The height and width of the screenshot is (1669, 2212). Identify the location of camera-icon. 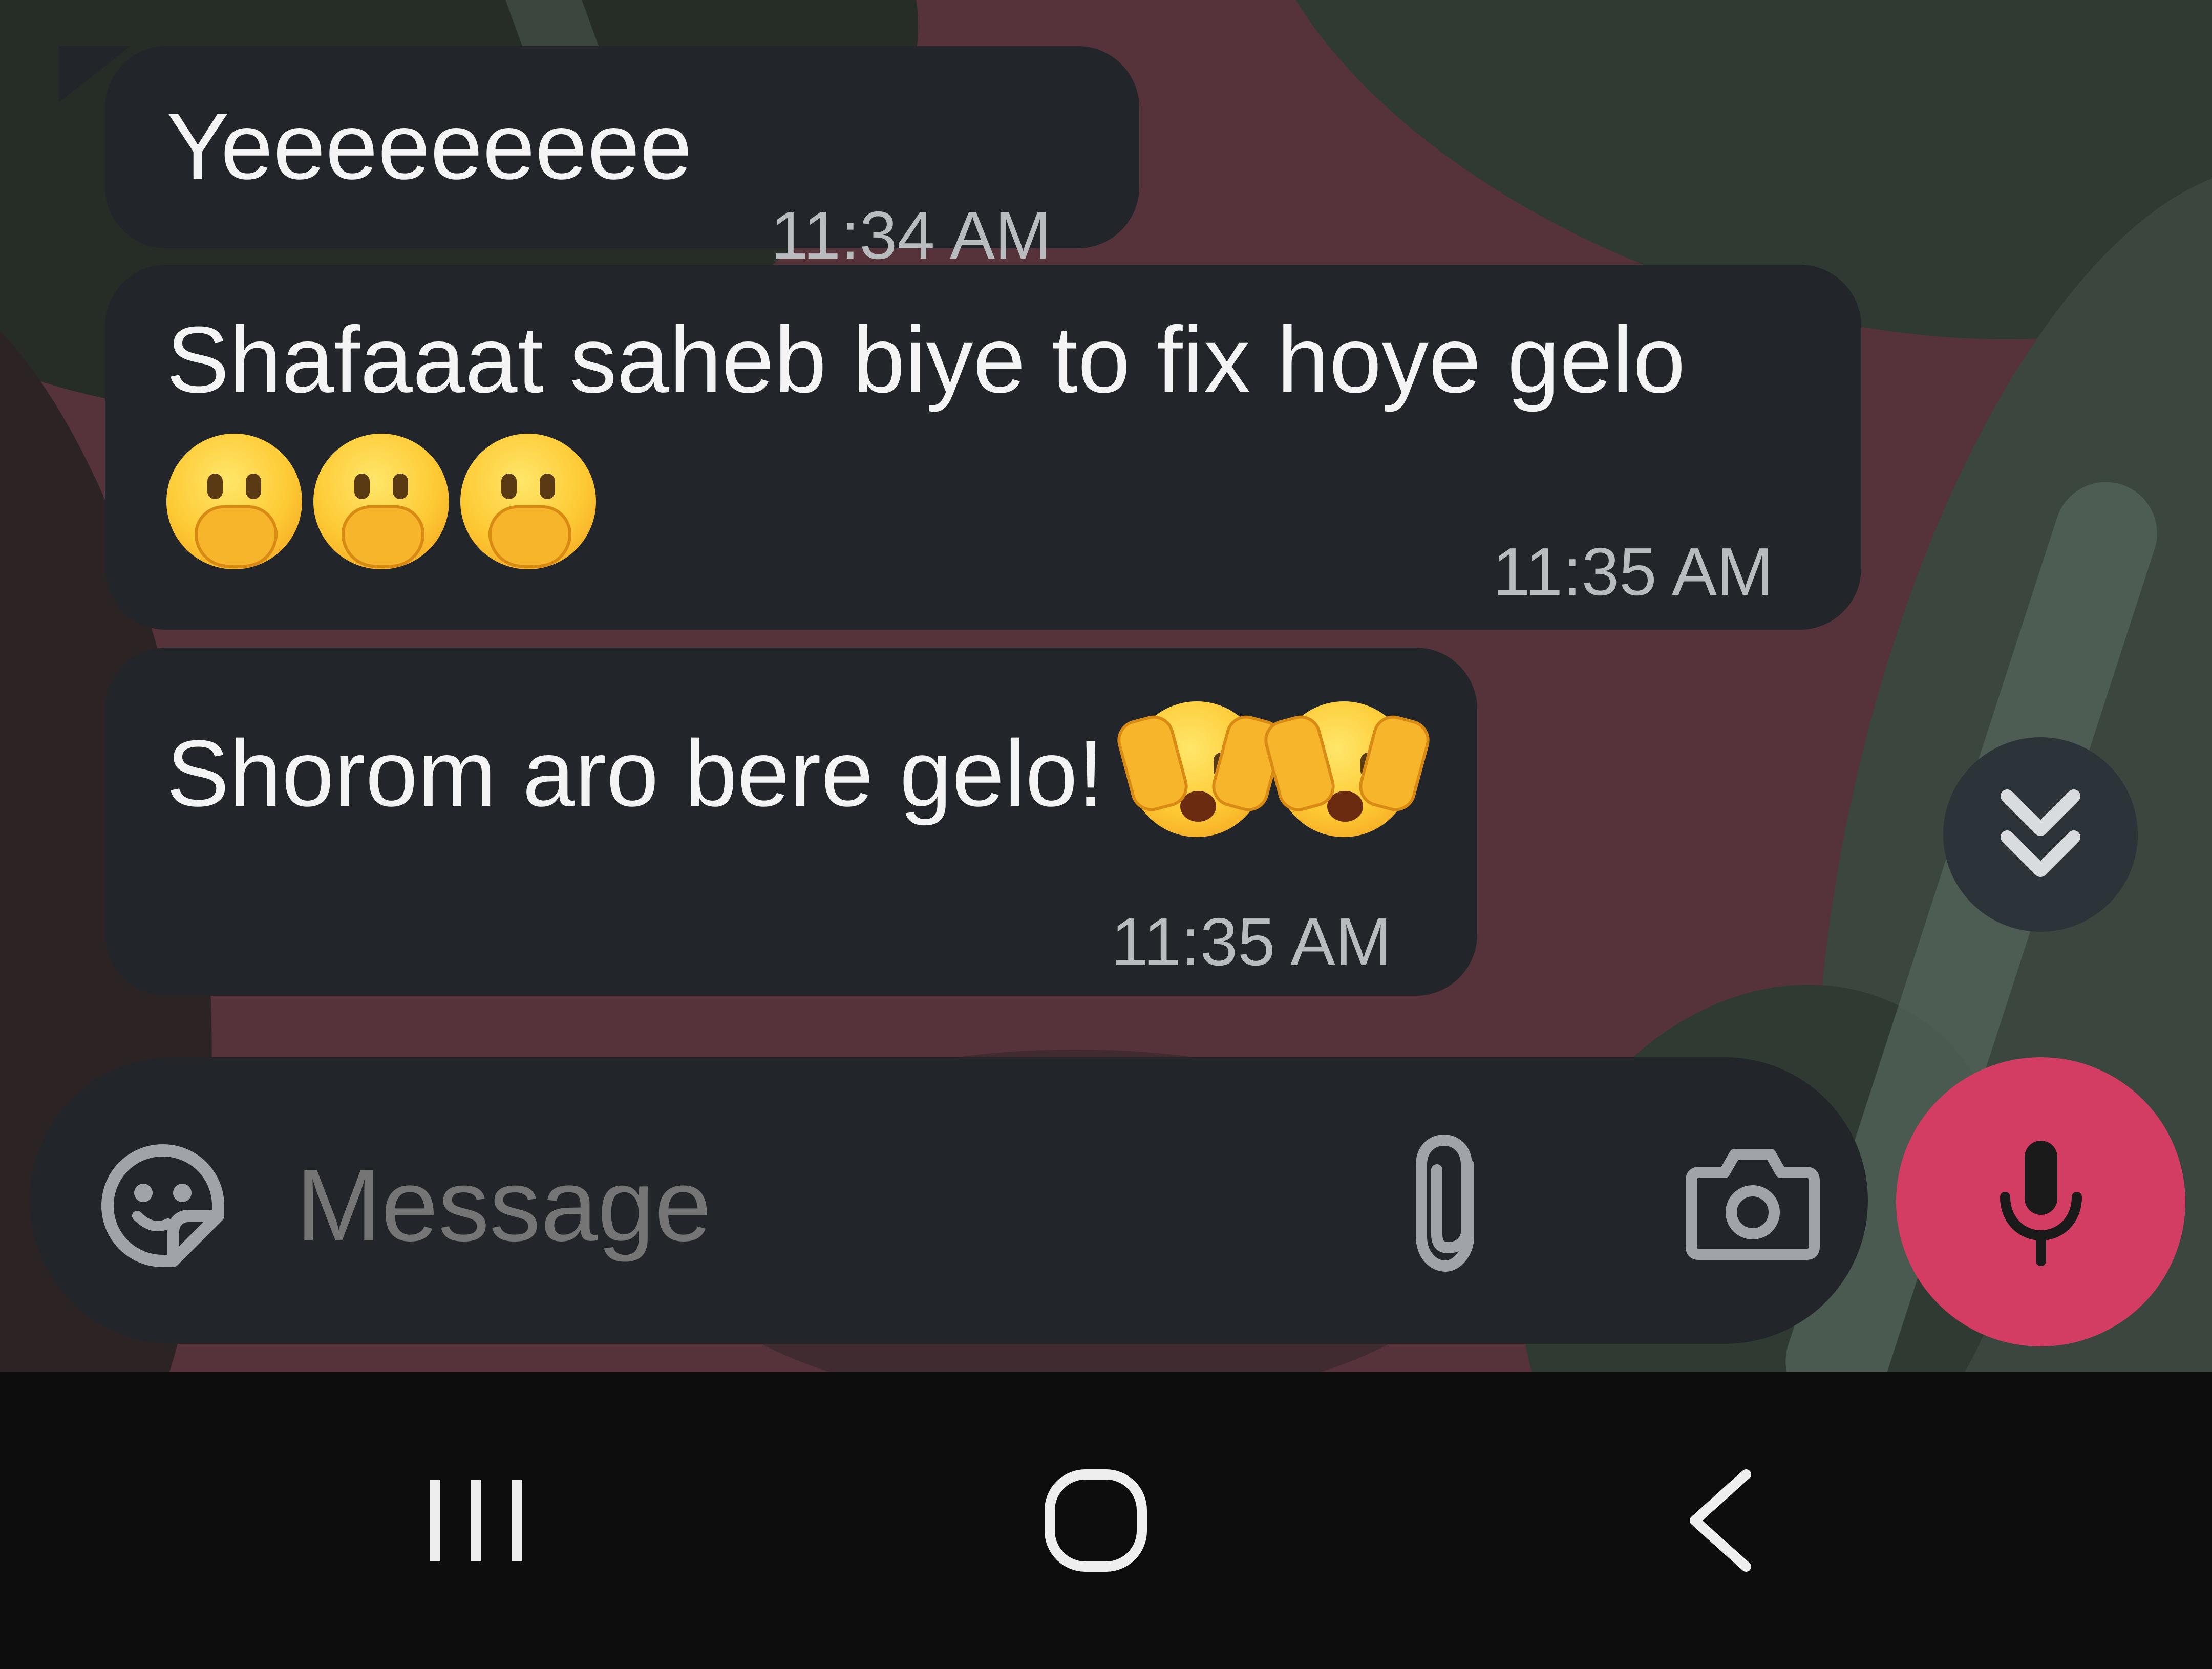
(1753, 1204).